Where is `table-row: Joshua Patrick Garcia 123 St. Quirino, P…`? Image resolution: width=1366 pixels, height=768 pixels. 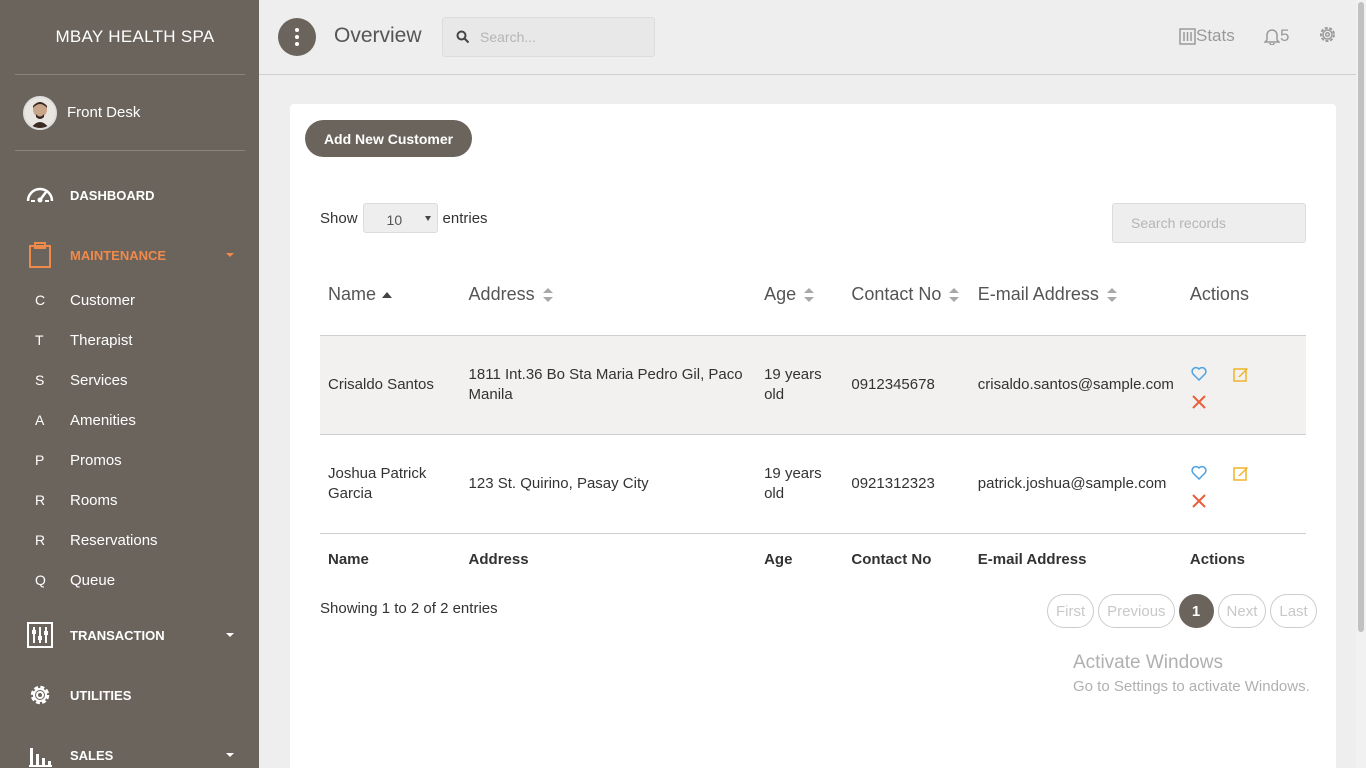
table-row: Joshua Patrick Garcia 123 St. Quirino, P… is located at coordinates (813, 484).